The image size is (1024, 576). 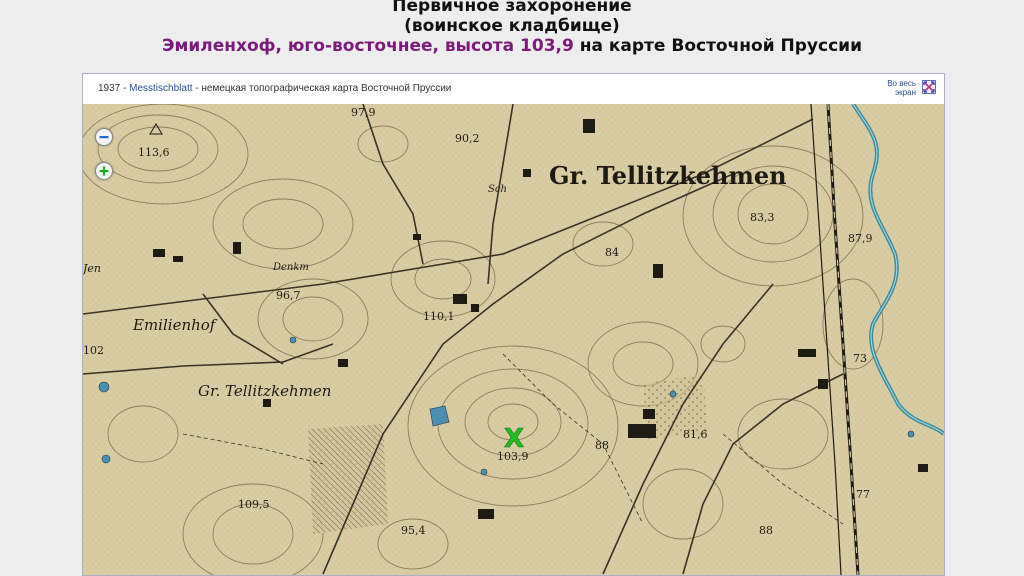 I want to click on elevation-83-3: 83,3, so click(x=762, y=217).